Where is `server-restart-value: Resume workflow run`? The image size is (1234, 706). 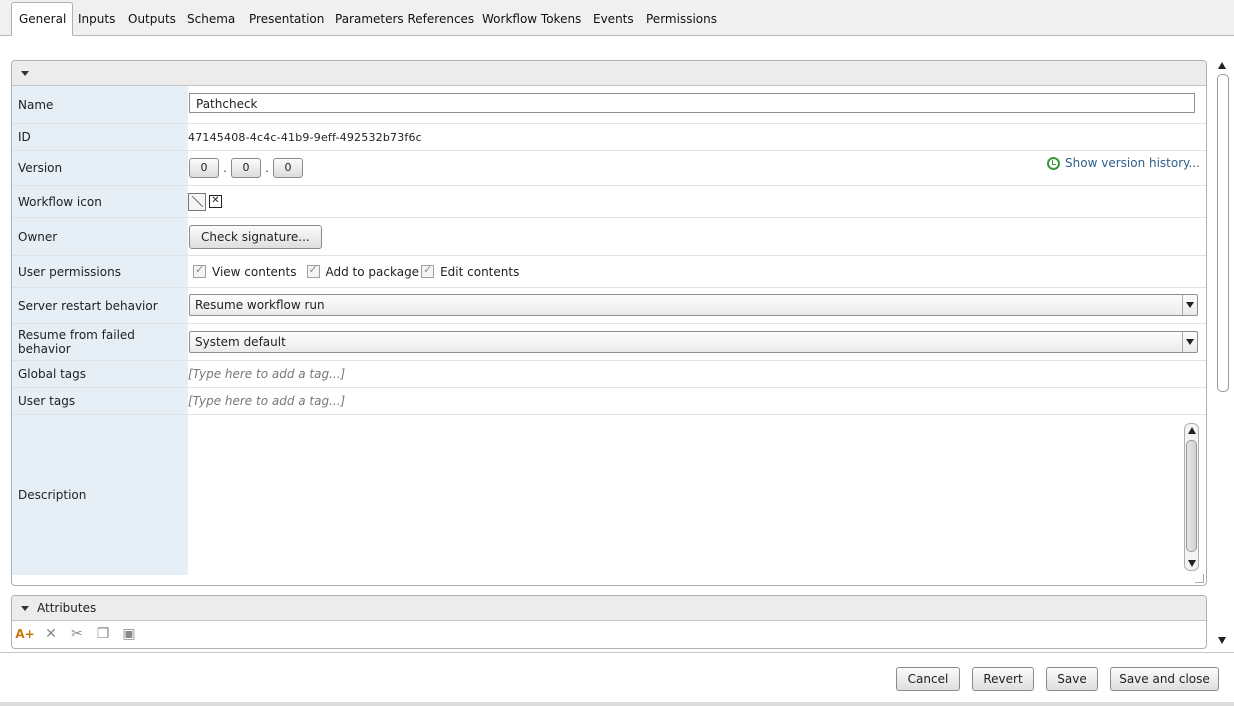 server-restart-value: Resume workflow run is located at coordinates (260, 305).